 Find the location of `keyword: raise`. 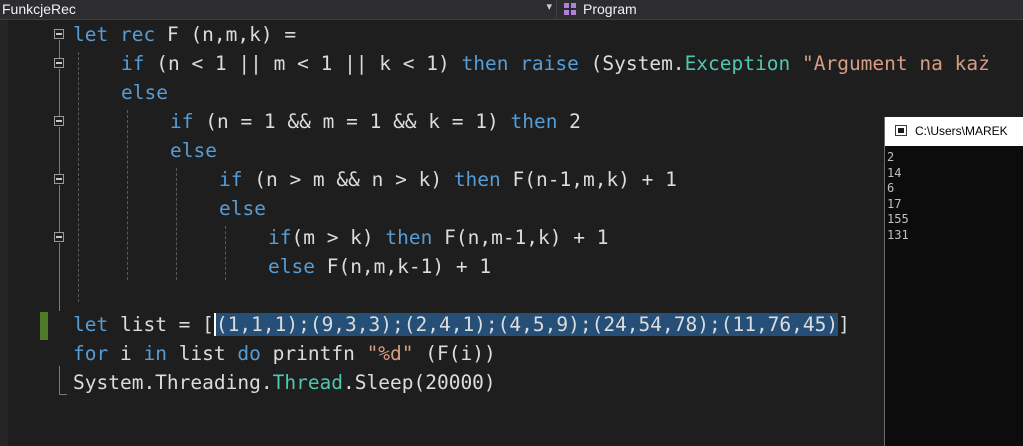

keyword: raise is located at coordinates (549, 63).